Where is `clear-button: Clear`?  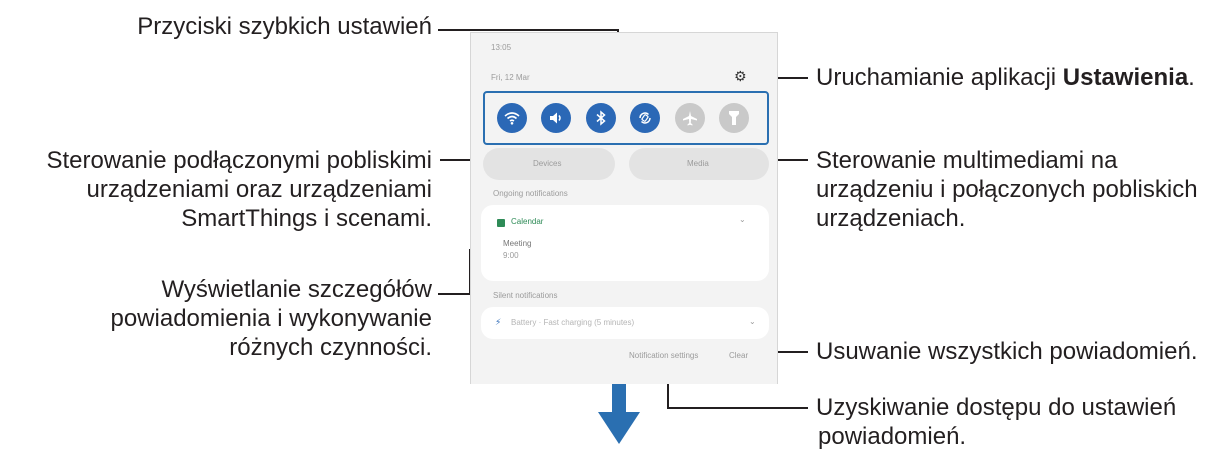
clear-button: Clear is located at coordinates (738, 355).